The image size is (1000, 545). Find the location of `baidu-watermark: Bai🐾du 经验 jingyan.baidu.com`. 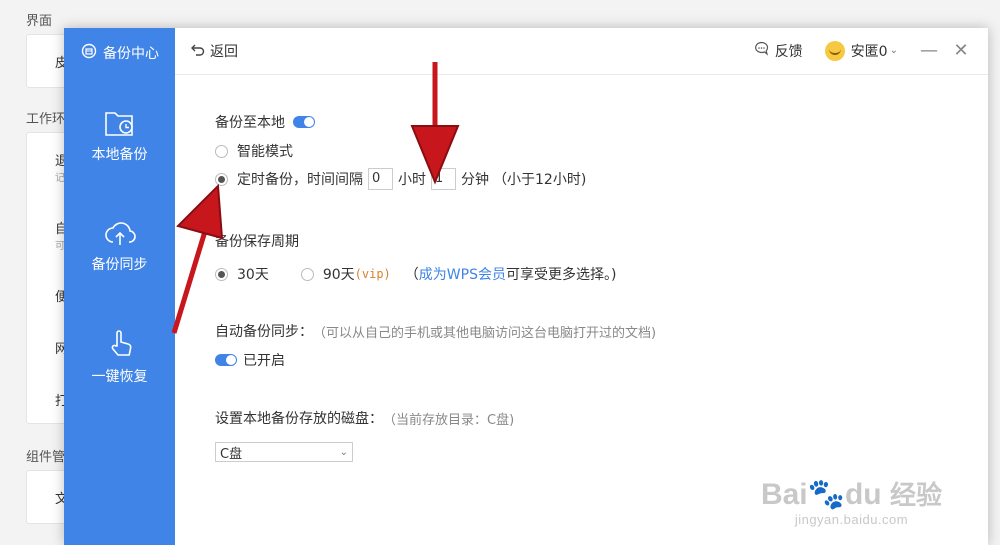

baidu-watermark: Bai🐾du 经验 jingyan.baidu.com is located at coordinates (851, 501).